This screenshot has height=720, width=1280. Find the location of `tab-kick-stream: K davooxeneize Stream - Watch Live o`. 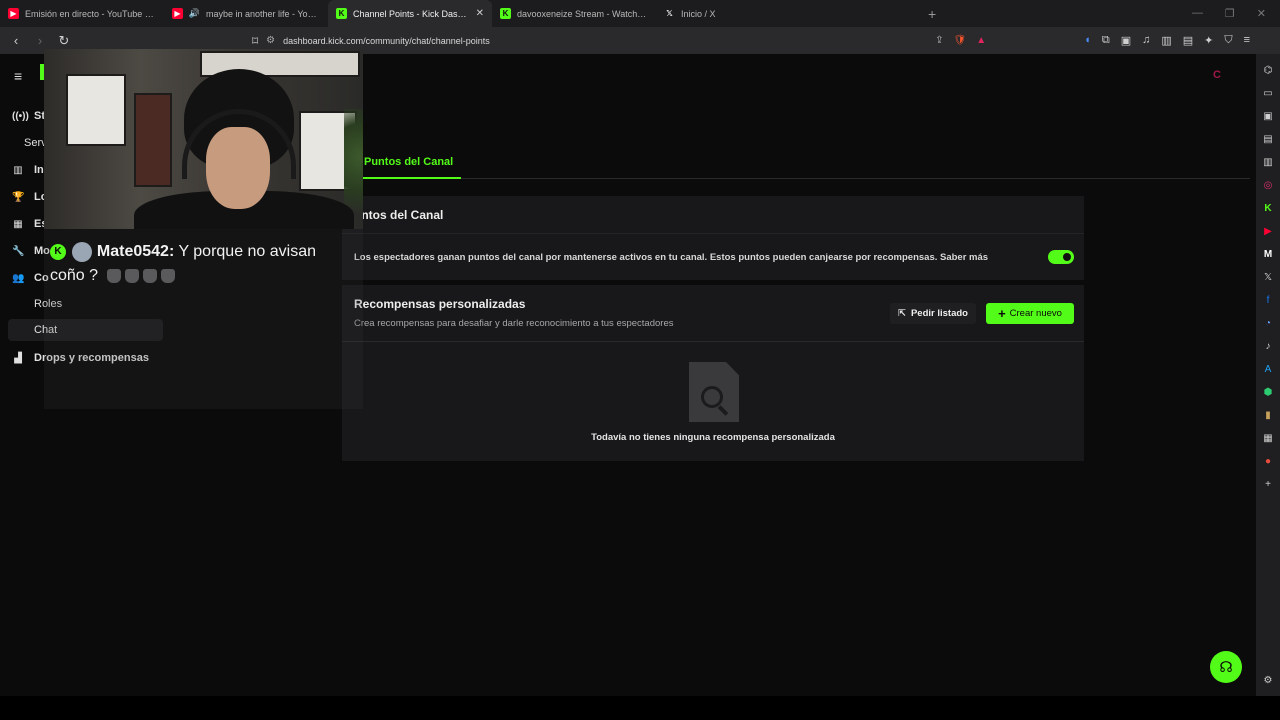

tab-kick-stream: K davooxeneize Stream - Watch Live o is located at coordinates (574, 13).